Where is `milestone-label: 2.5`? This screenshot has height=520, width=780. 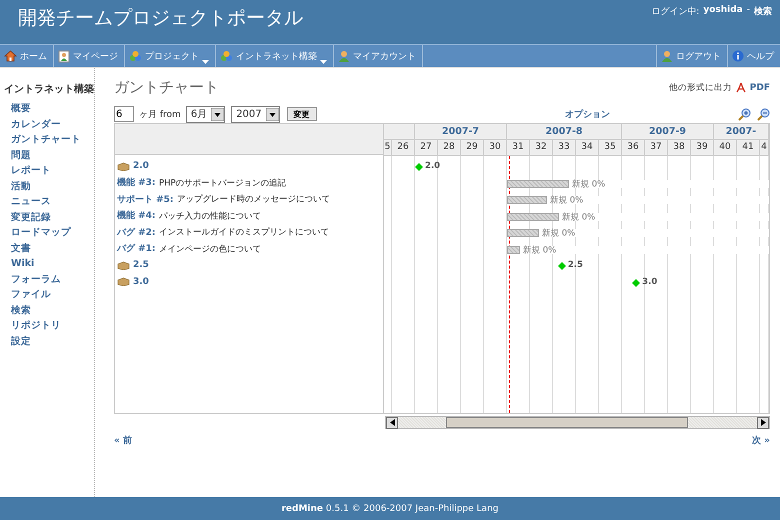
milestone-label: 2.5 is located at coordinates (575, 265).